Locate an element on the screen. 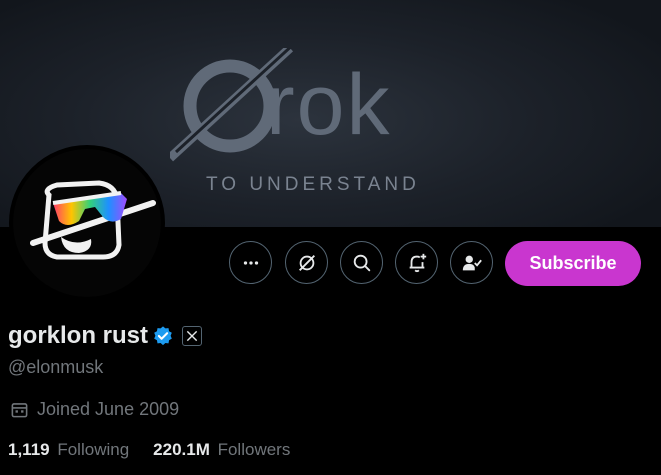 This screenshot has width=661, height=475. followers-count: 220.1M is located at coordinates (181, 449).